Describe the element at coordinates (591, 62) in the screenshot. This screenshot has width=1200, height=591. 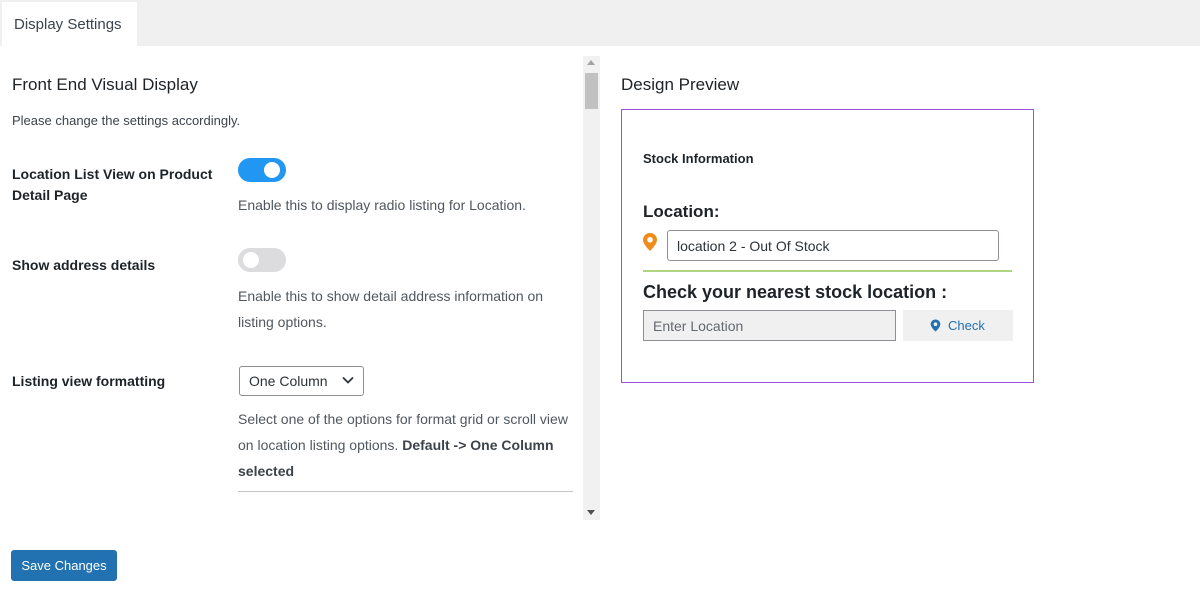
I see `scroll-up-arrow-icon` at that location.